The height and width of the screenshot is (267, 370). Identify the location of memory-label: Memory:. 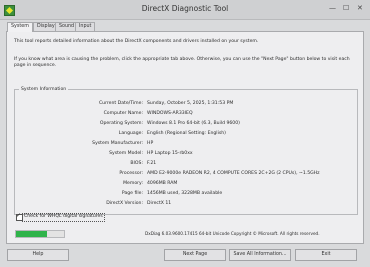
(133, 183).